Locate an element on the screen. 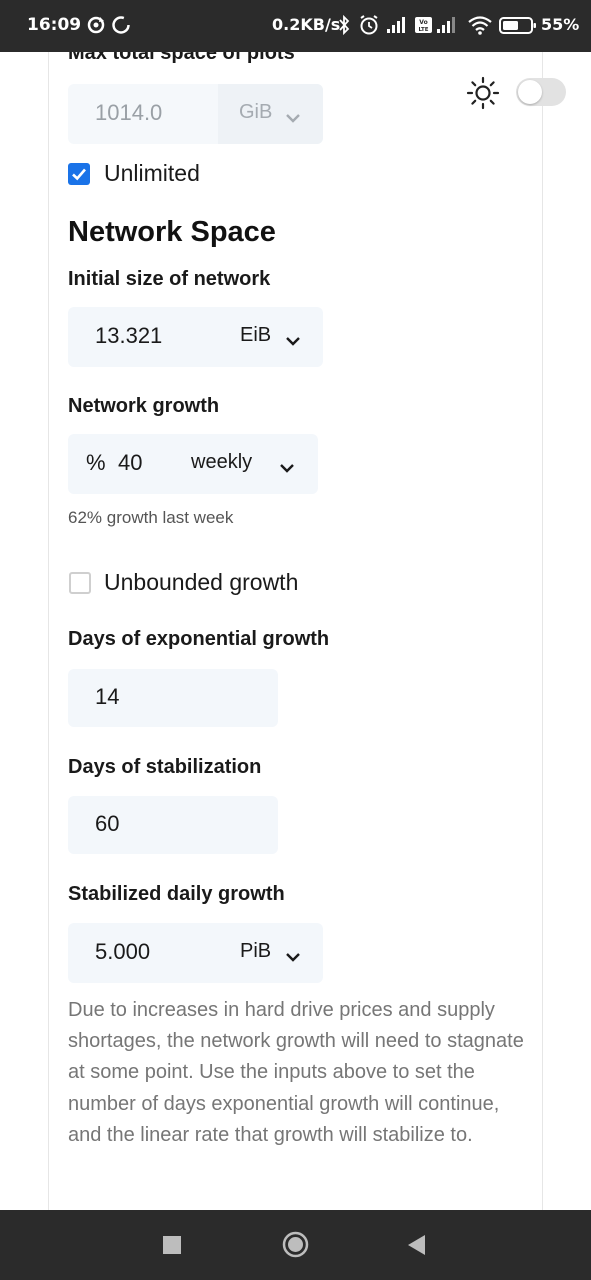 This screenshot has height=1280, width=591. stab-days-input: 60 is located at coordinates (107, 824).